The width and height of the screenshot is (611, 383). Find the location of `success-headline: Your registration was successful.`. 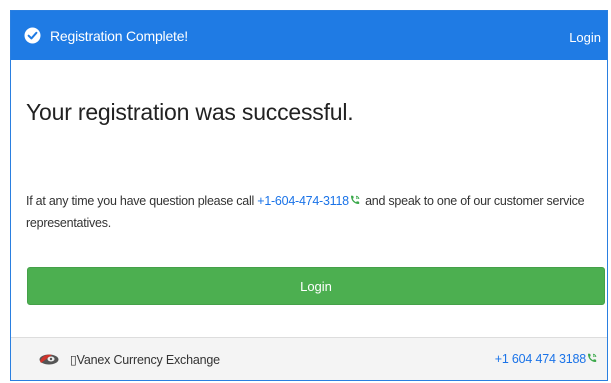

success-headline: Your registration was successful. is located at coordinates (190, 112).